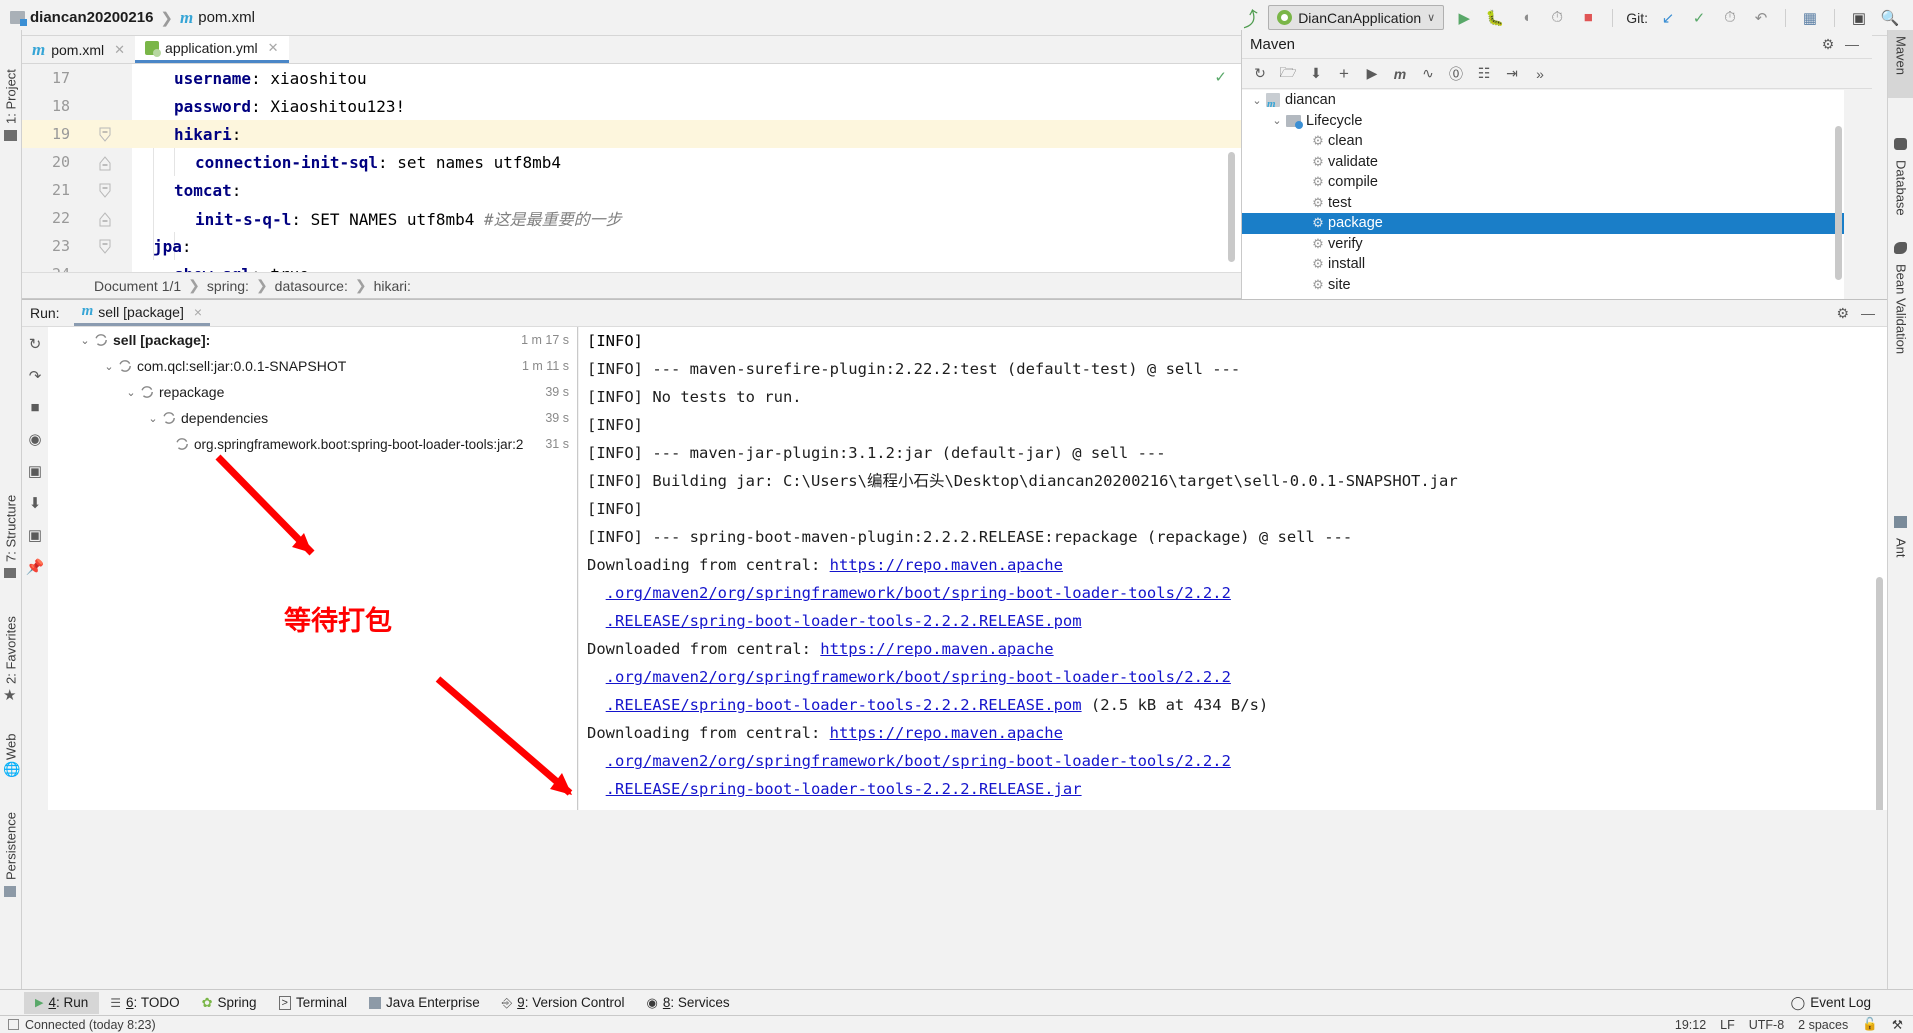 The height and width of the screenshot is (1033, 1913). I want to click on project-structure-button: ▦, so click(1810, 18).